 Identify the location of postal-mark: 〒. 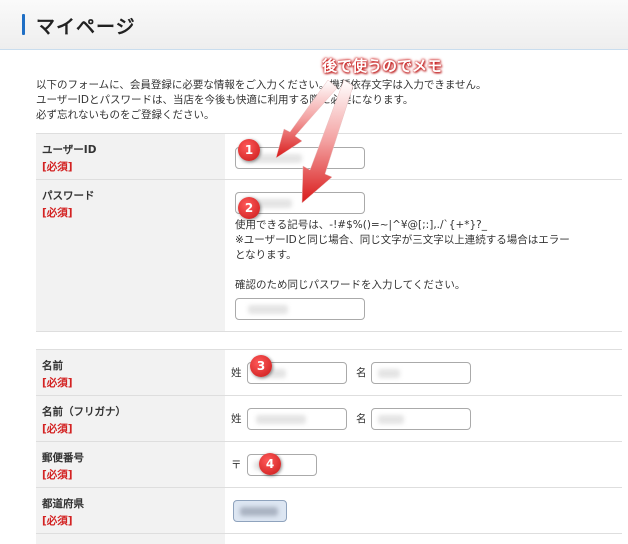
(236, 465).